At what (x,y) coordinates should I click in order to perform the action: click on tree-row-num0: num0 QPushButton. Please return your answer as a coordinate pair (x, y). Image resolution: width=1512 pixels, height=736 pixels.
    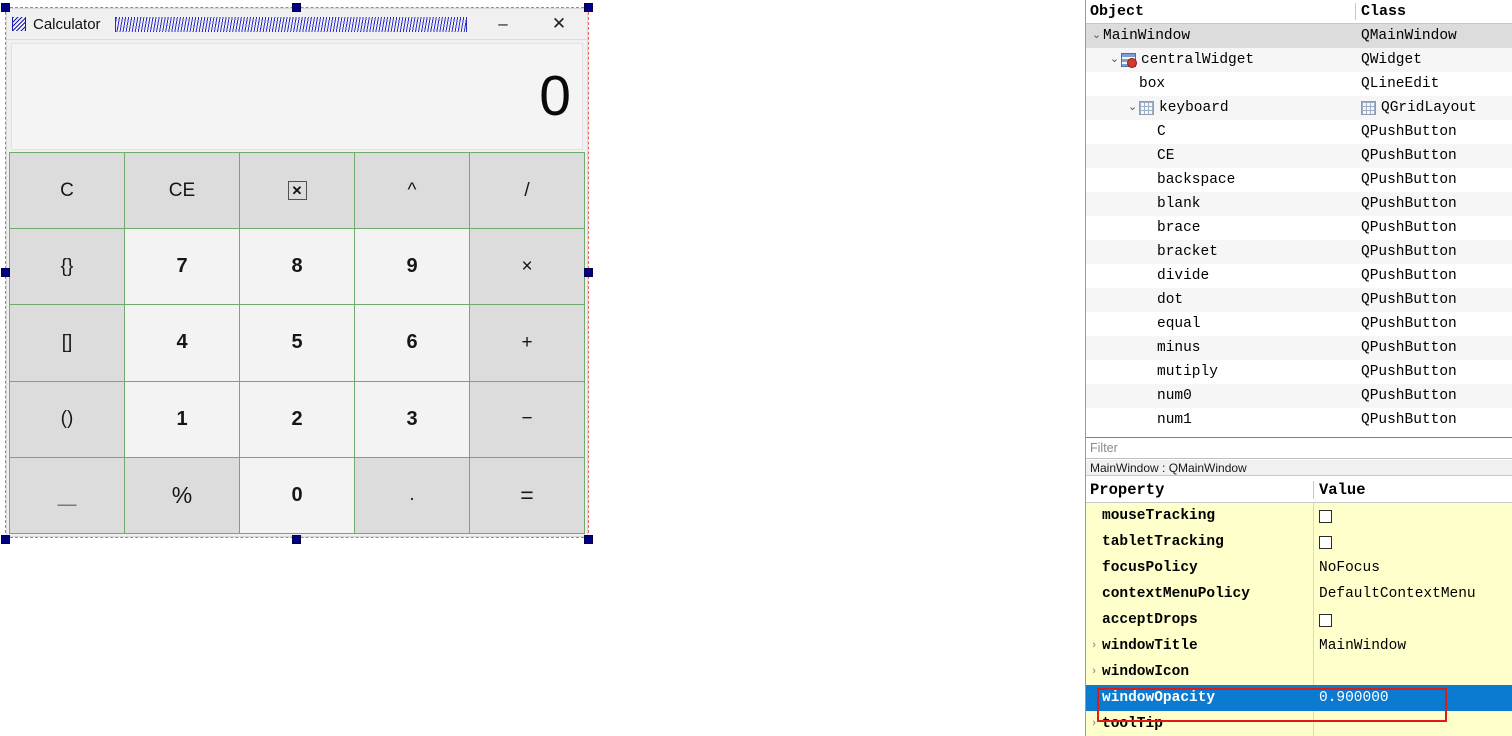
    Looking at the image, I should click on (1299, 396).